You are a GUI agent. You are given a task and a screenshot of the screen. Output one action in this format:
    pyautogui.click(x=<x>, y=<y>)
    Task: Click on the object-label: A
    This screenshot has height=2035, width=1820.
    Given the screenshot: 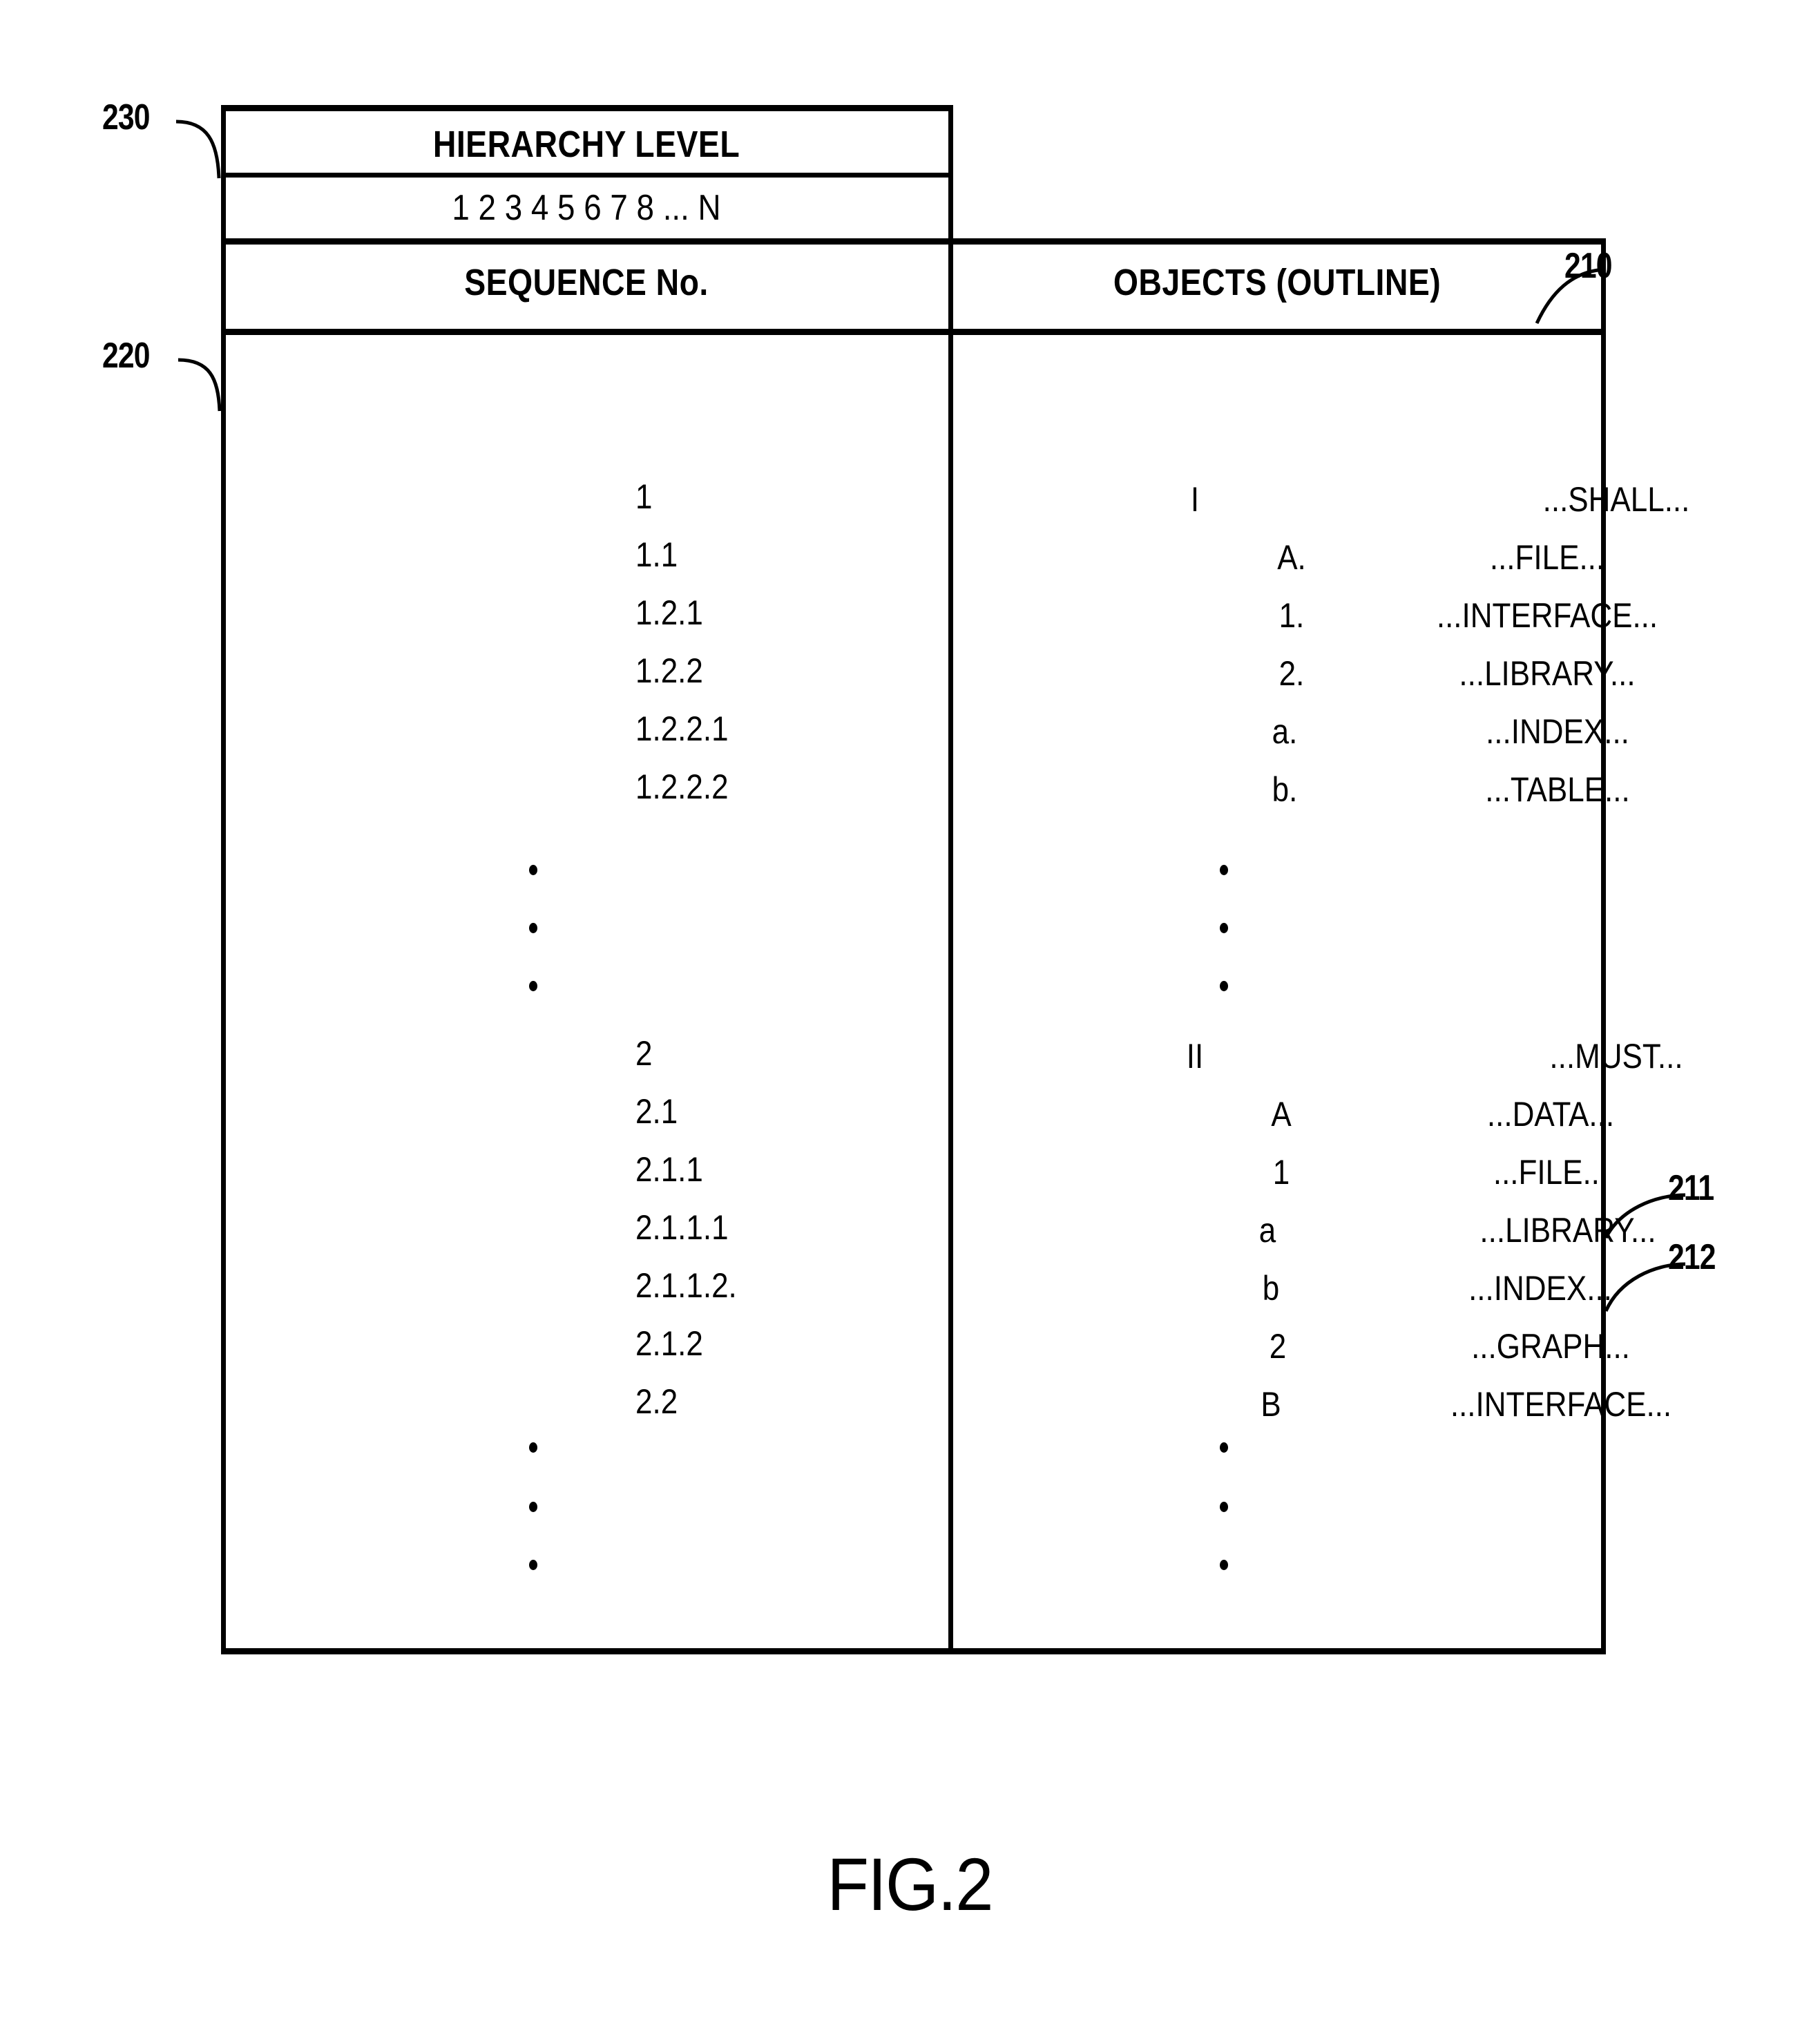 What is the action you would take?
    pyautogui.click(x=1281, y=1114)
    